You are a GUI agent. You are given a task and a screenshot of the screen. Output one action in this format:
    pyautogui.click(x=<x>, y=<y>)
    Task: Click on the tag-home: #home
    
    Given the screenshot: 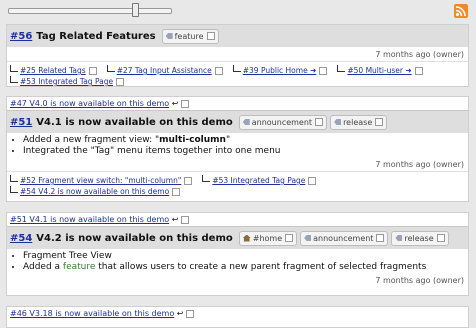 What is the action you would take?
    pyautogui.click(x=268, y=238)
    